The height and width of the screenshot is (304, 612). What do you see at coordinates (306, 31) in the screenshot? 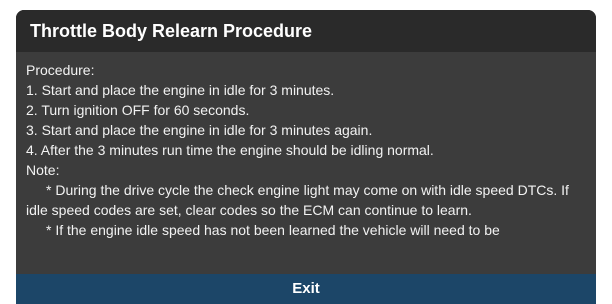
I see `dialog-title: Throttle Body Relearn Procedure` at bounding box center [306, 31].